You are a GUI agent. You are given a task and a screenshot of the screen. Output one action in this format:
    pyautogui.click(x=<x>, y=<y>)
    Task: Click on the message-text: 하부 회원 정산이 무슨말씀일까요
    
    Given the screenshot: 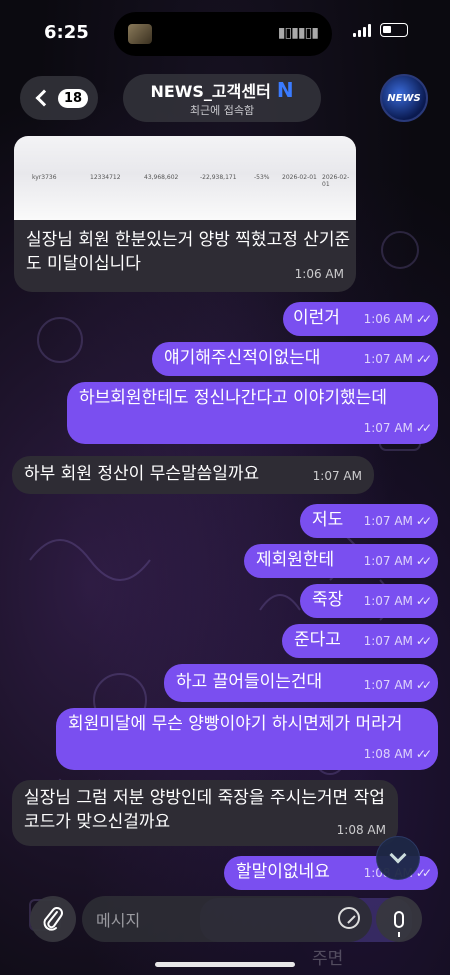 What is the action you would take?
    pyautogui.click(x=142, y=474)
    